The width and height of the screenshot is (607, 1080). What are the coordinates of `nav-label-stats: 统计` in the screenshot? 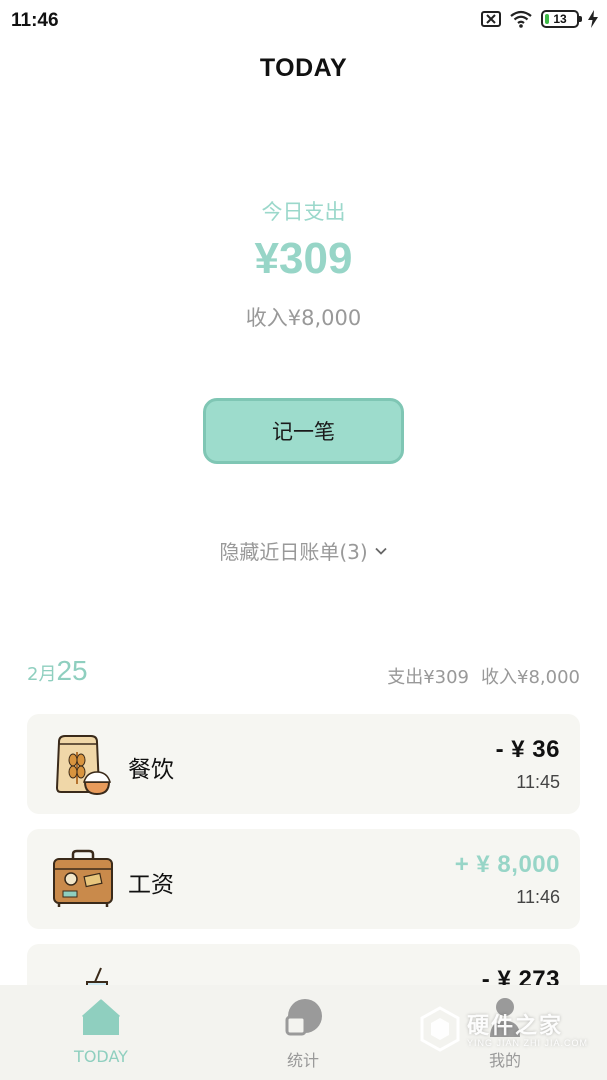 It's located at (302, 1060).